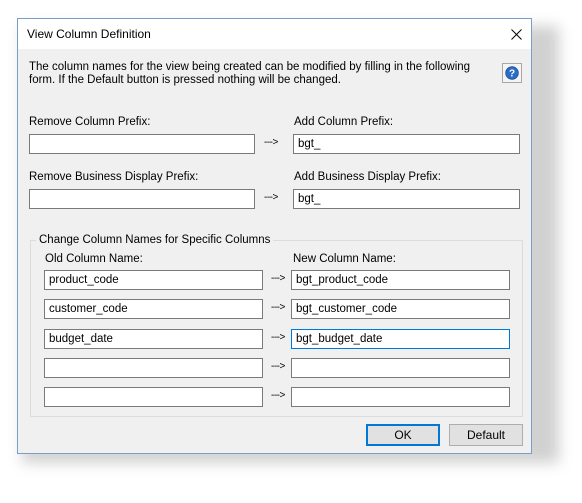 The height and width of the screenshot is (503, 582). Describe the element at coordinates (274, 34) in the screenshot. I see `title-bar: View Column Definition` at that location.